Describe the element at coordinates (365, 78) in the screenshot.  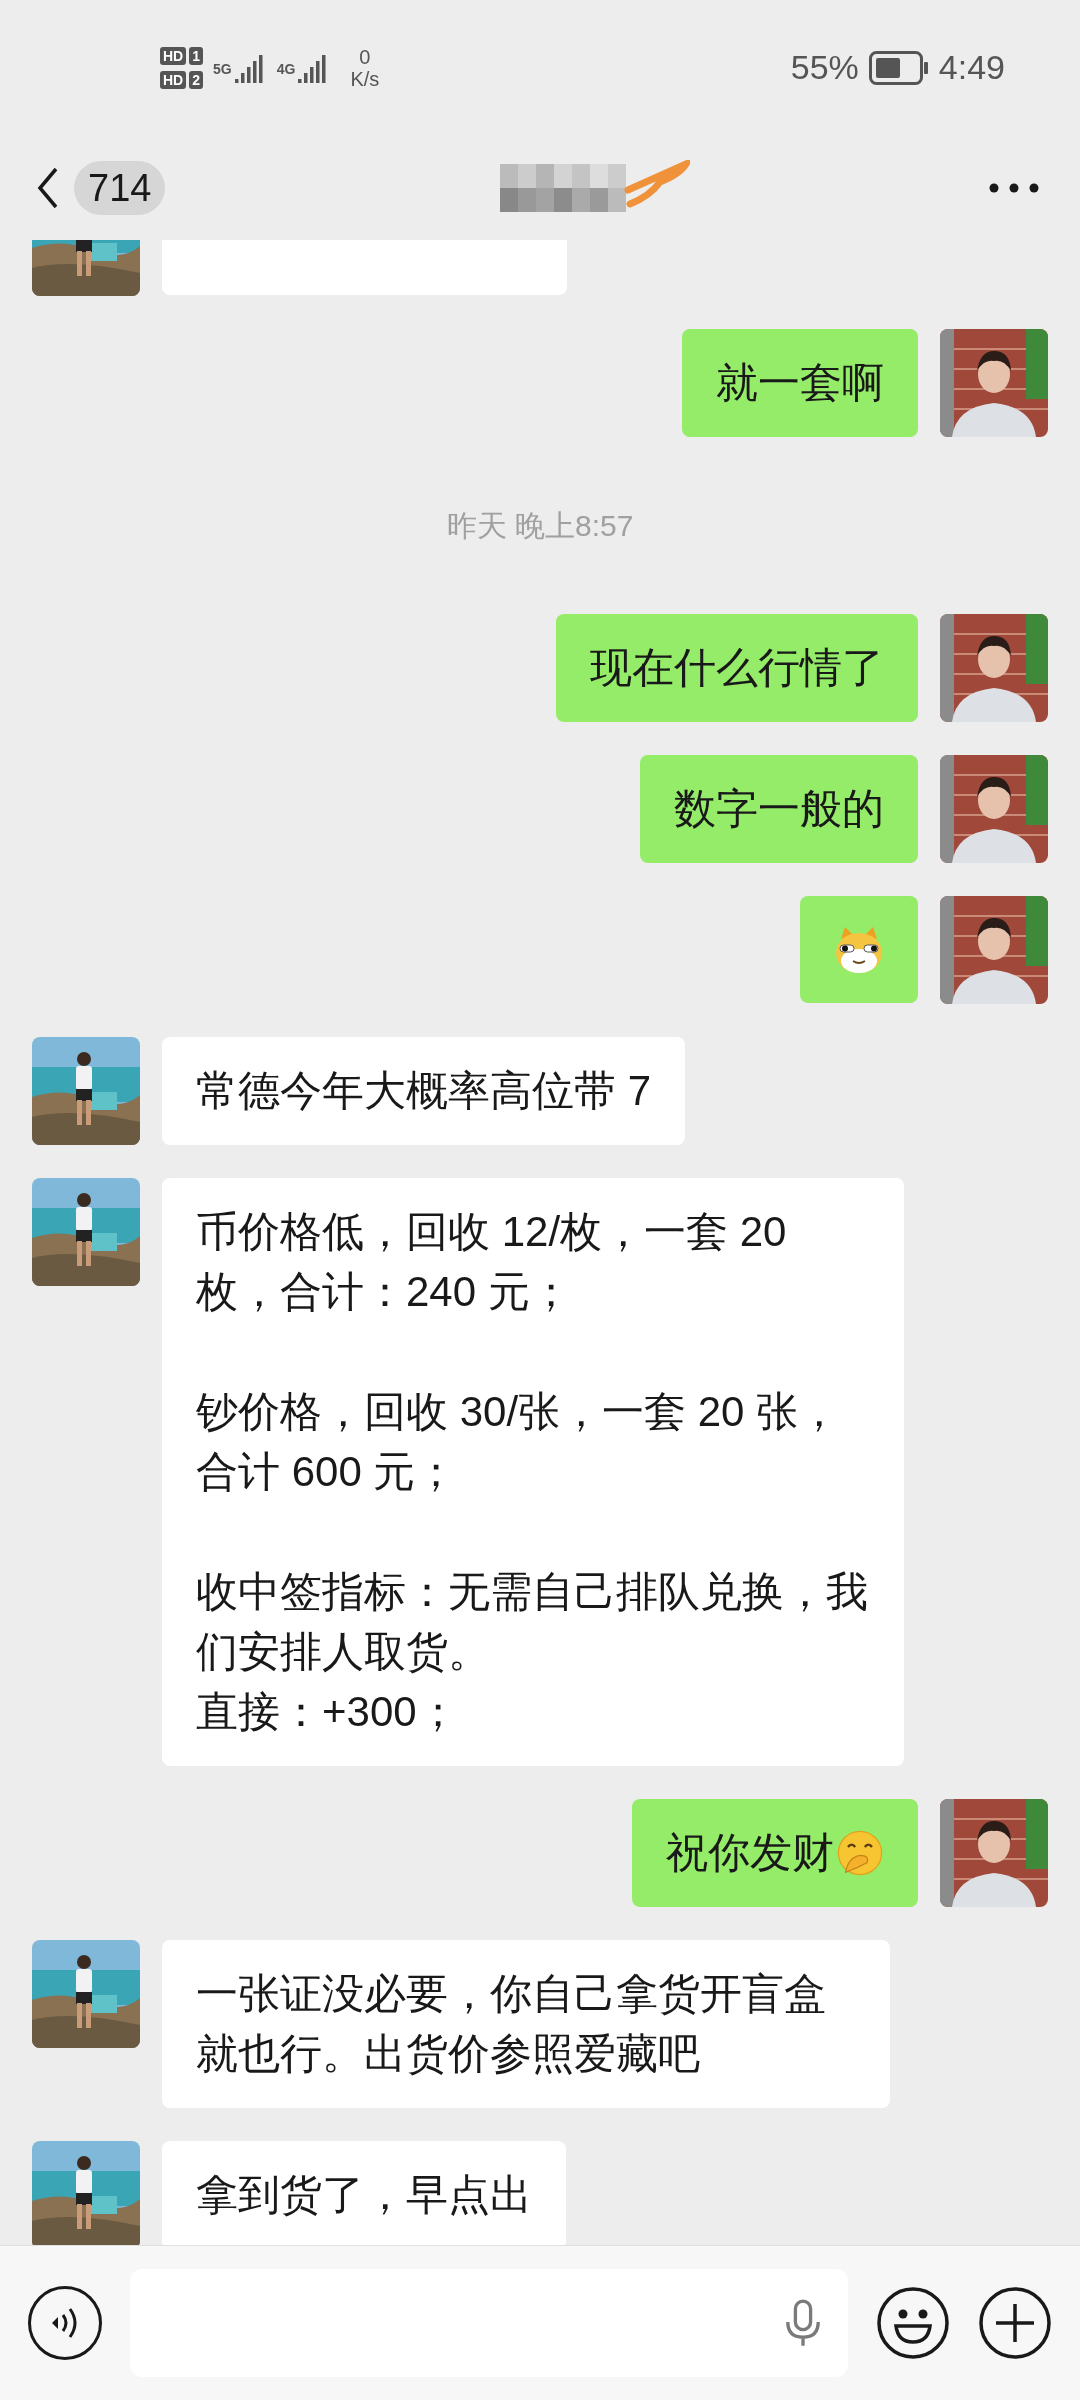
I see `speed-unit: K/s` at that location.